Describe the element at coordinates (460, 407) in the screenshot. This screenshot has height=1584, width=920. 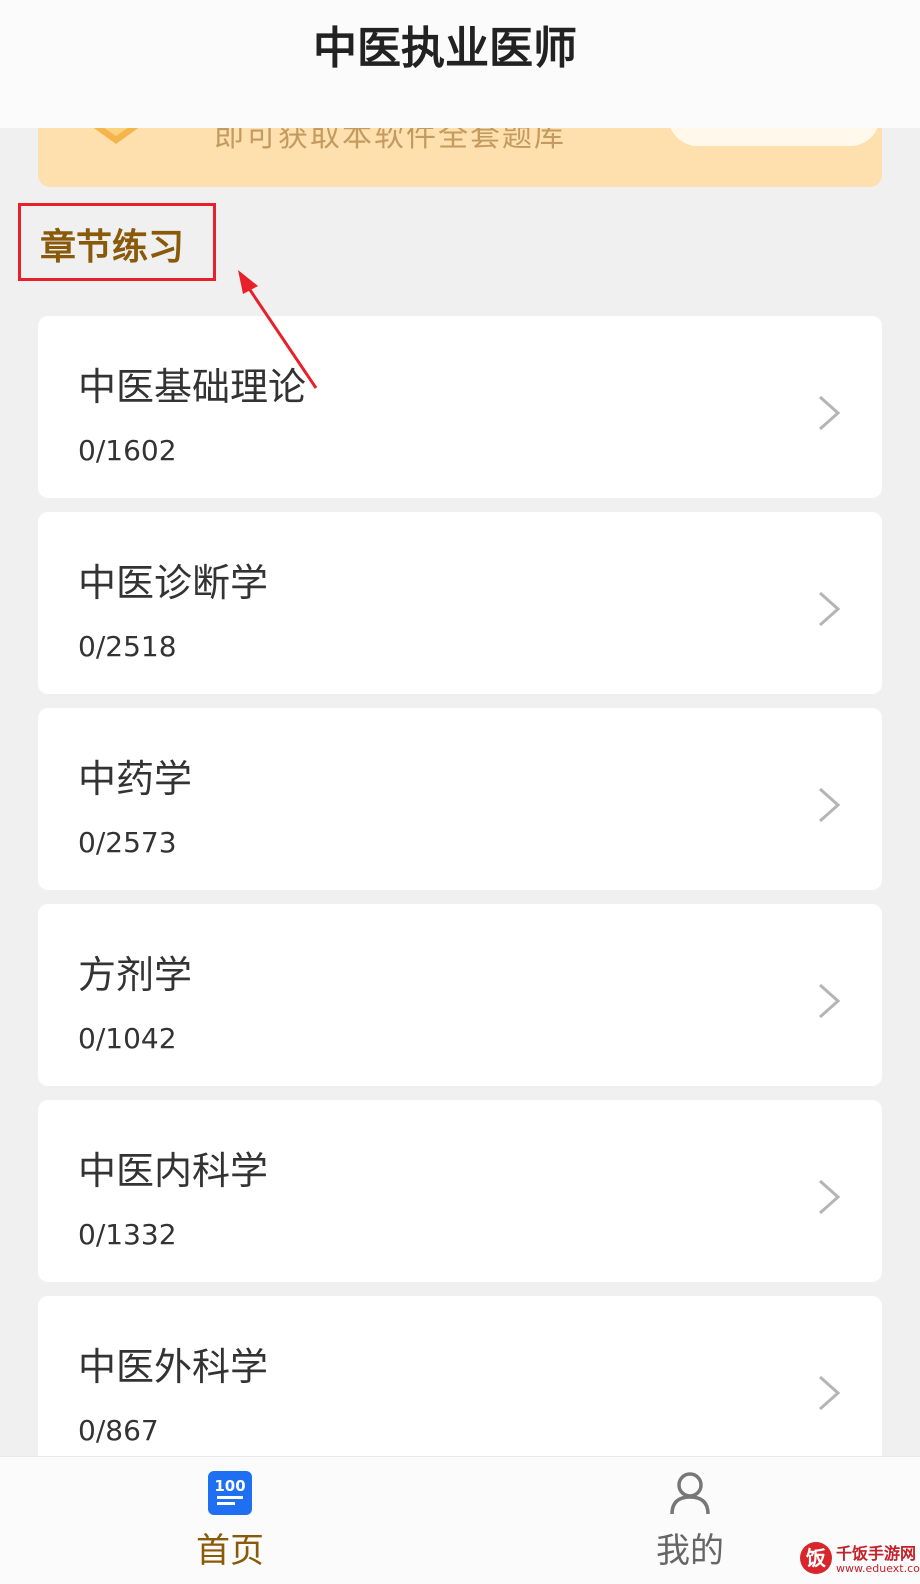
I see `chapter-card: 中医基础理论 0/1602` at that location.